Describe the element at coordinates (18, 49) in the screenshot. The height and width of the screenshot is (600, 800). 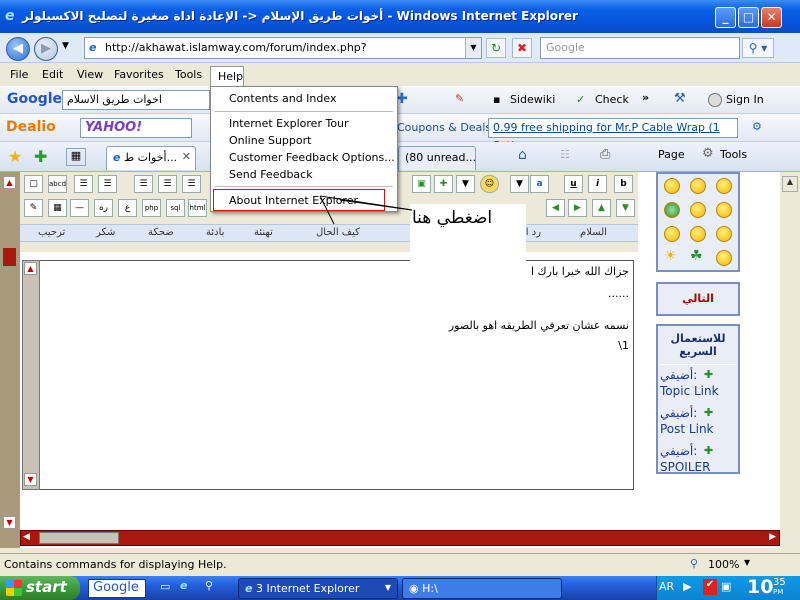
I see `back-button: ◀` at that location.